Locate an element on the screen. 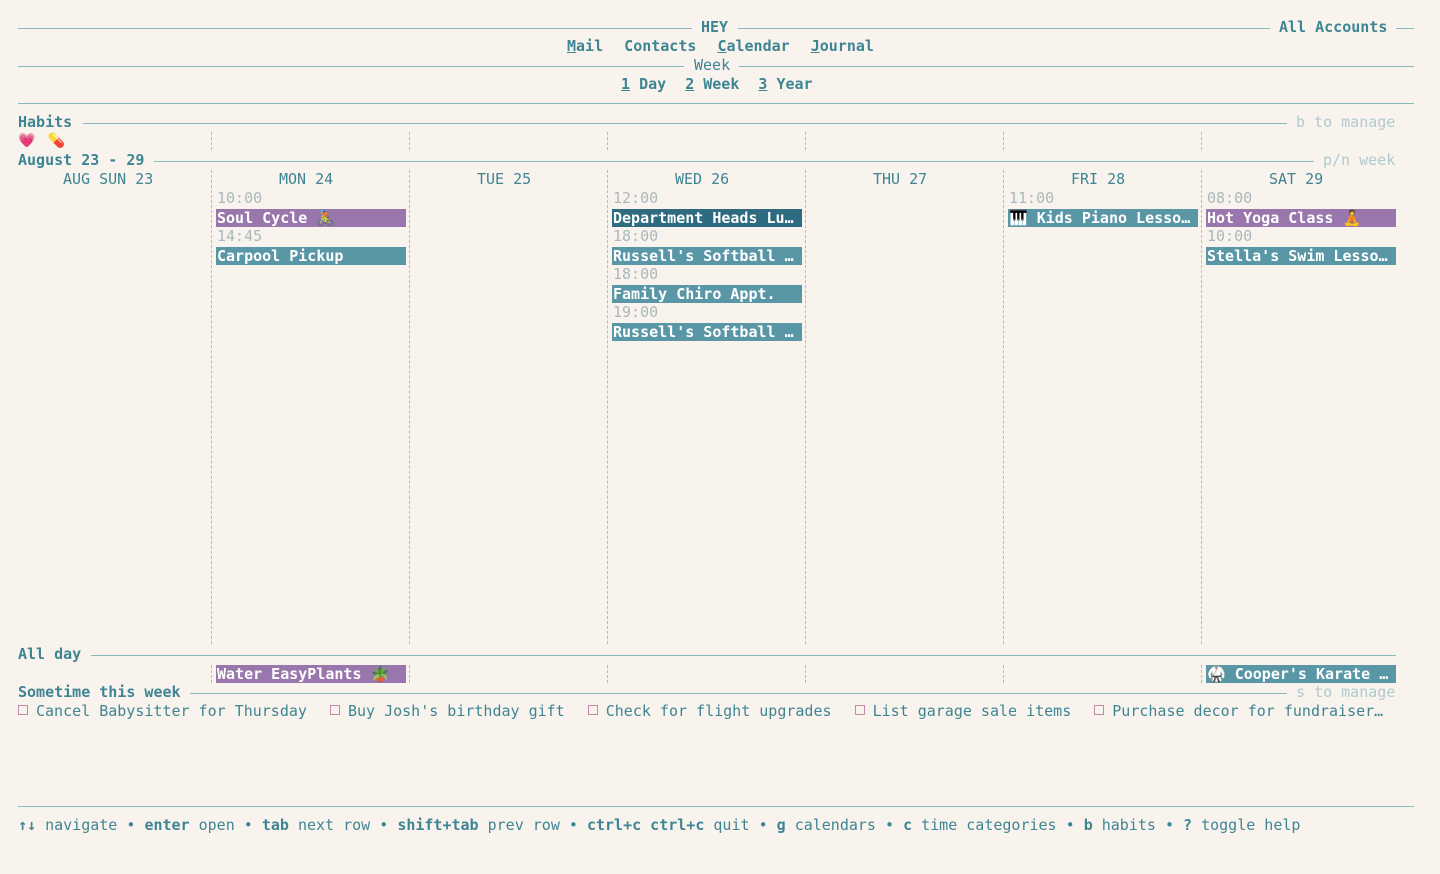  day-header-mon: MON 24 is located at coordinates (306, 179).